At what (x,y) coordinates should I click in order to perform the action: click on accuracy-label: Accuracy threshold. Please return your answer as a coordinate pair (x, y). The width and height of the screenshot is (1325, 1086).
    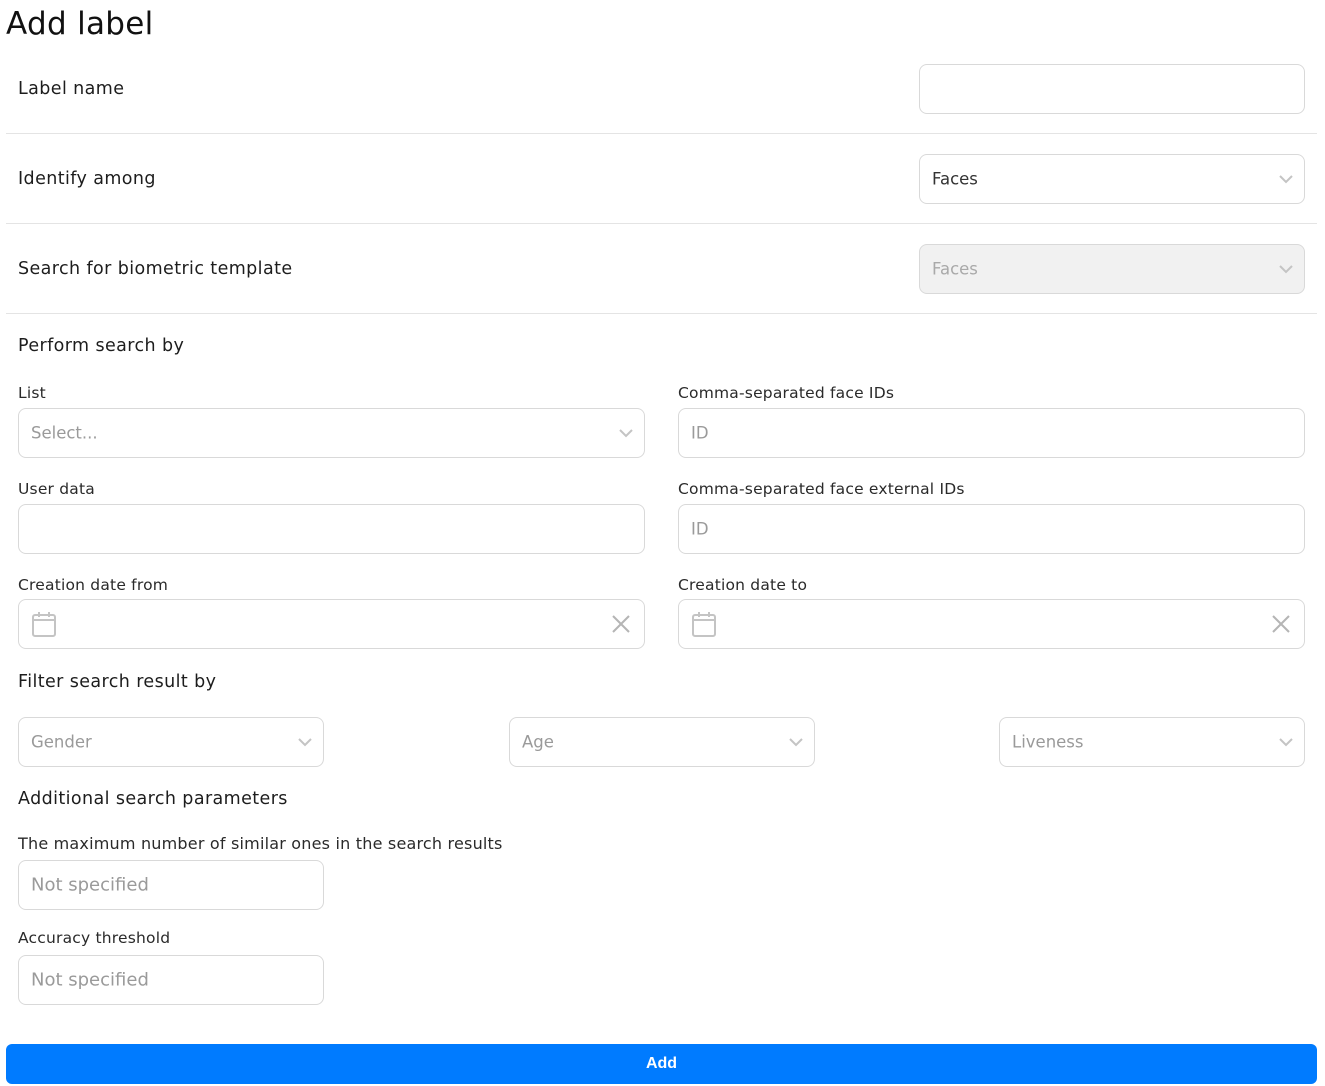
    Looking at the image, I should click on (94, 938).